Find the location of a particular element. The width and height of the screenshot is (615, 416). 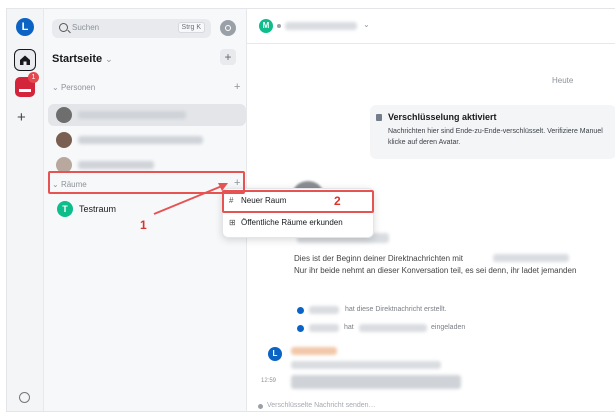

home-title-label: Startseite is located at coordinates (77, 59).